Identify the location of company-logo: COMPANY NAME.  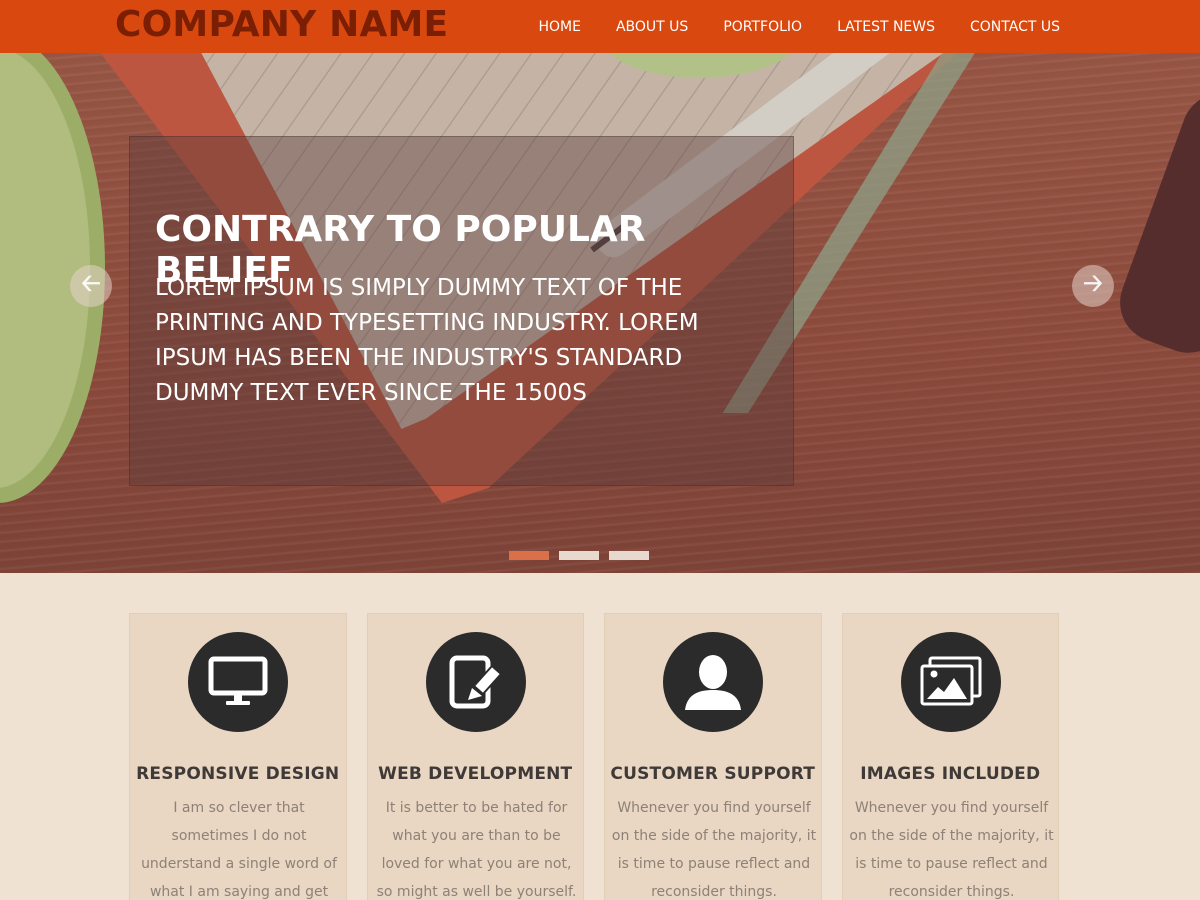
(281, 24).